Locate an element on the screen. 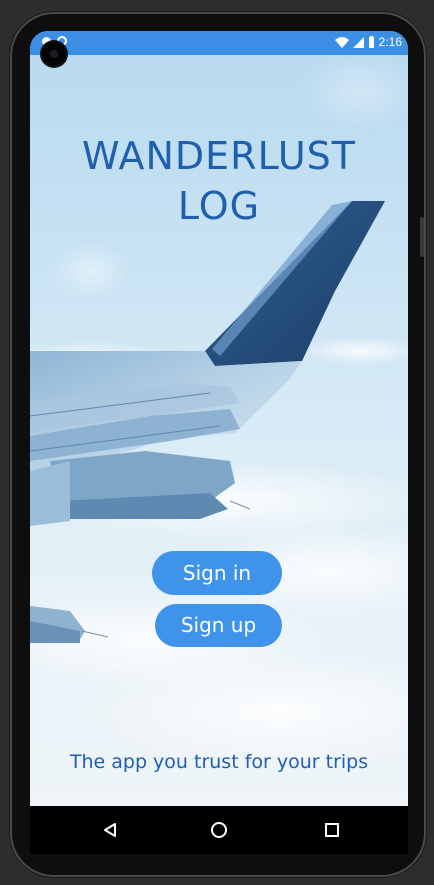 The width and height of the screenshot is (434, 885). recent-apps-icon is located at coordinates (332, 830).